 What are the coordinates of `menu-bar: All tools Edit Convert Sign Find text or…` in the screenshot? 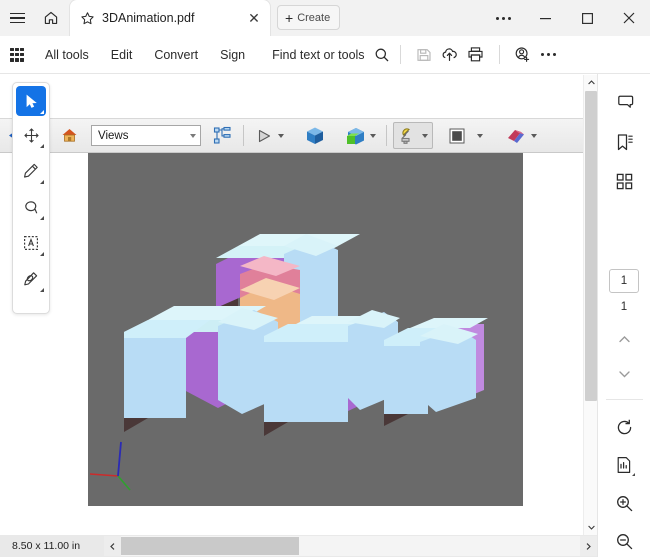 It's located at (325, 55).